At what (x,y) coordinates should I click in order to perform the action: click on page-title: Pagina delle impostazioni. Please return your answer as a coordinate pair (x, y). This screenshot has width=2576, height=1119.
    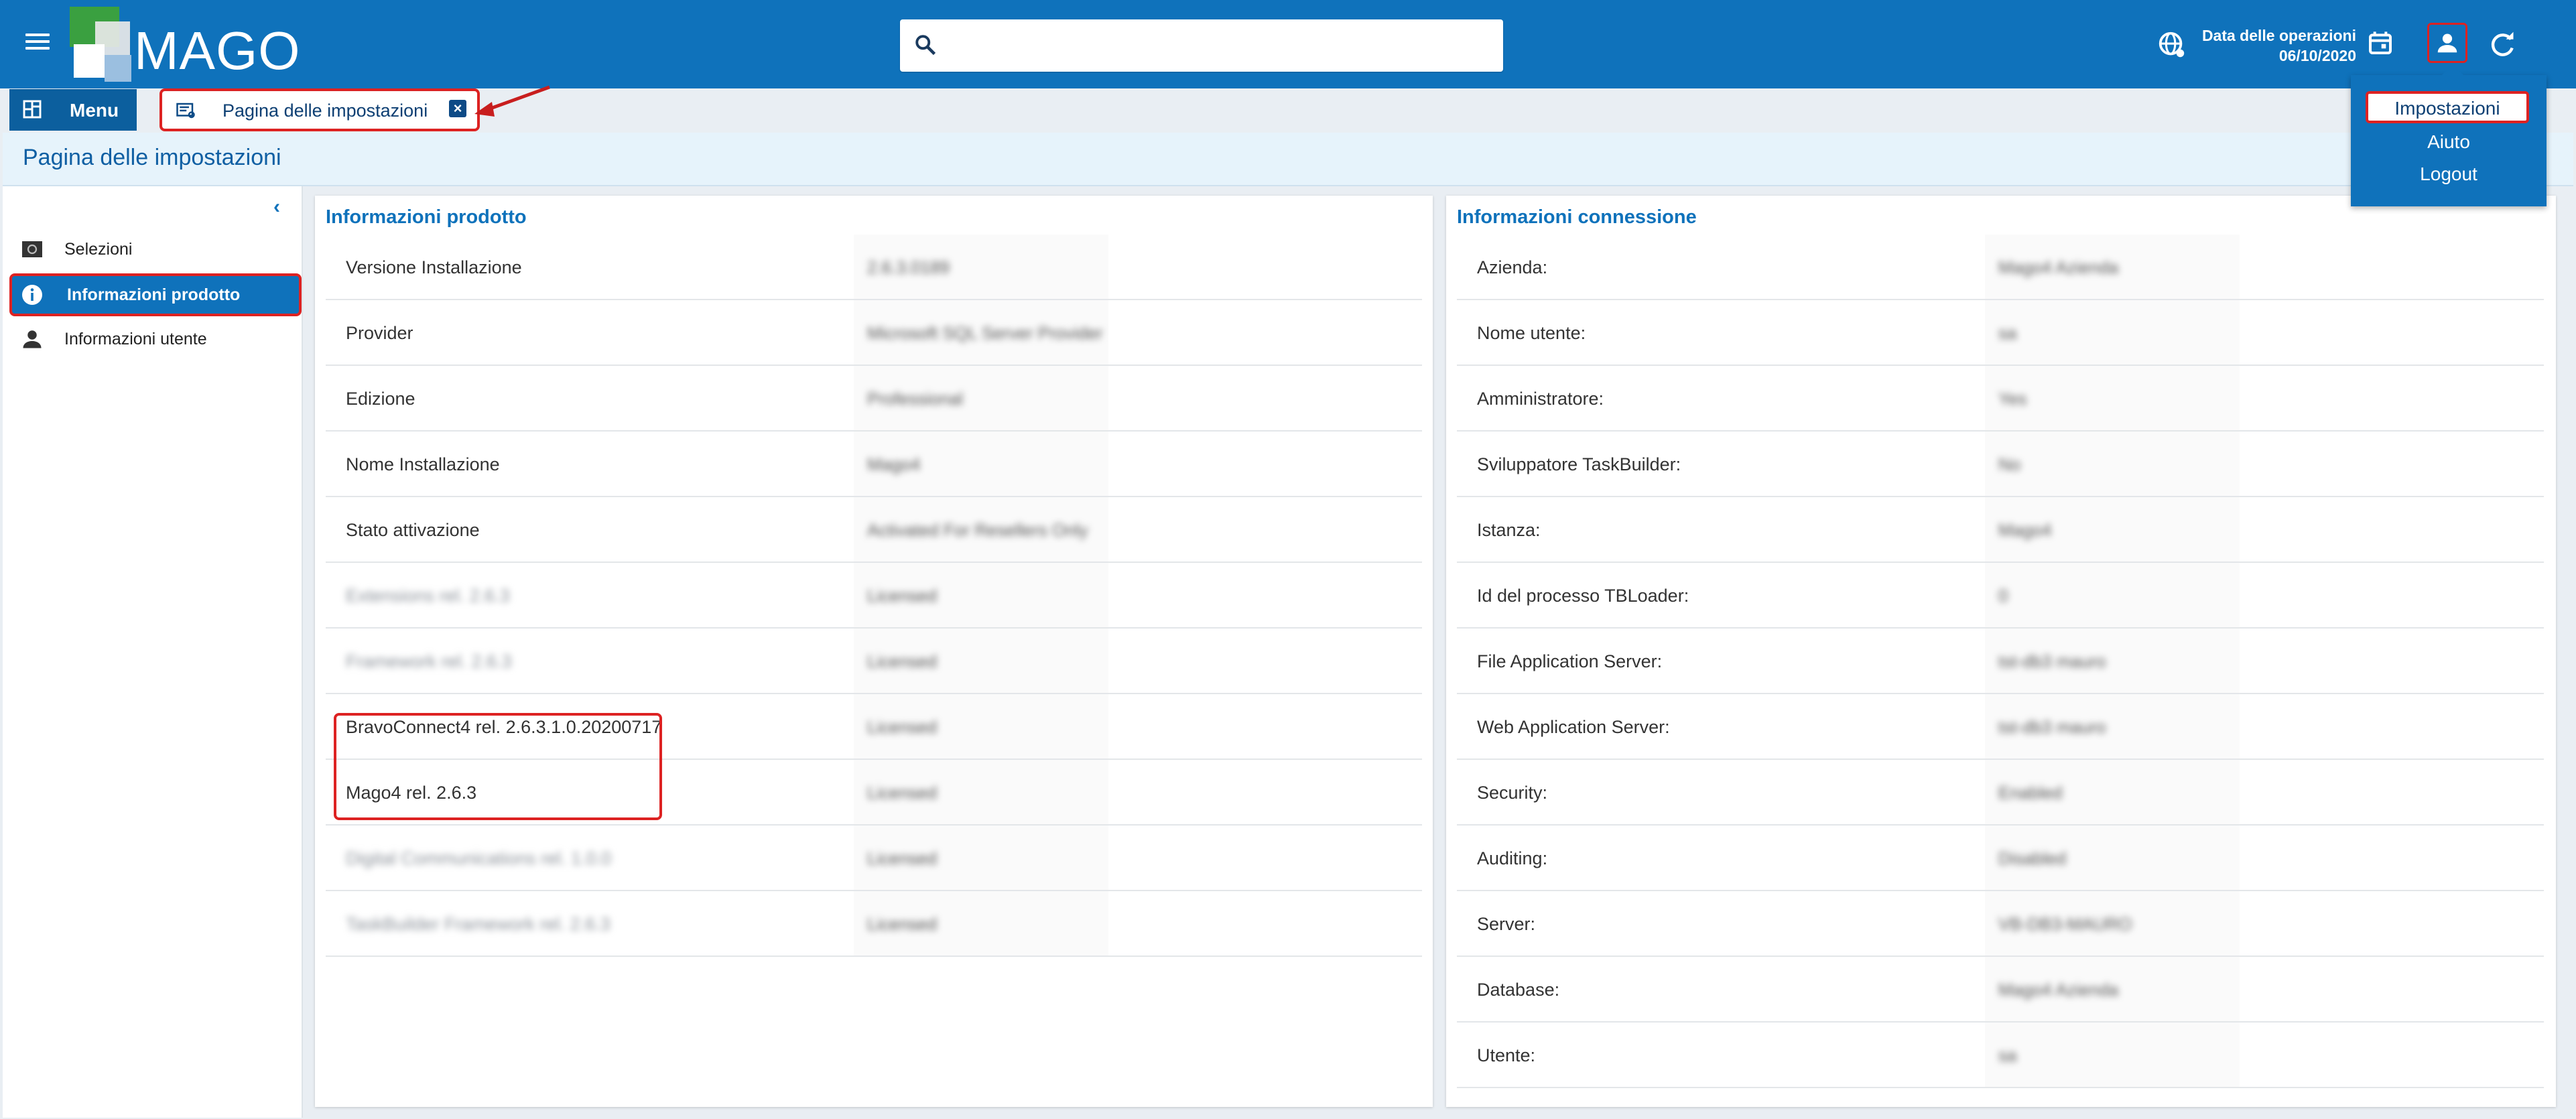
    Looking at the image, I should click on (152, 157).